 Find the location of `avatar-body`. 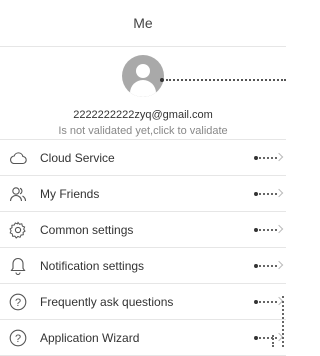

avatar-body is located at coordinates (143, 88).